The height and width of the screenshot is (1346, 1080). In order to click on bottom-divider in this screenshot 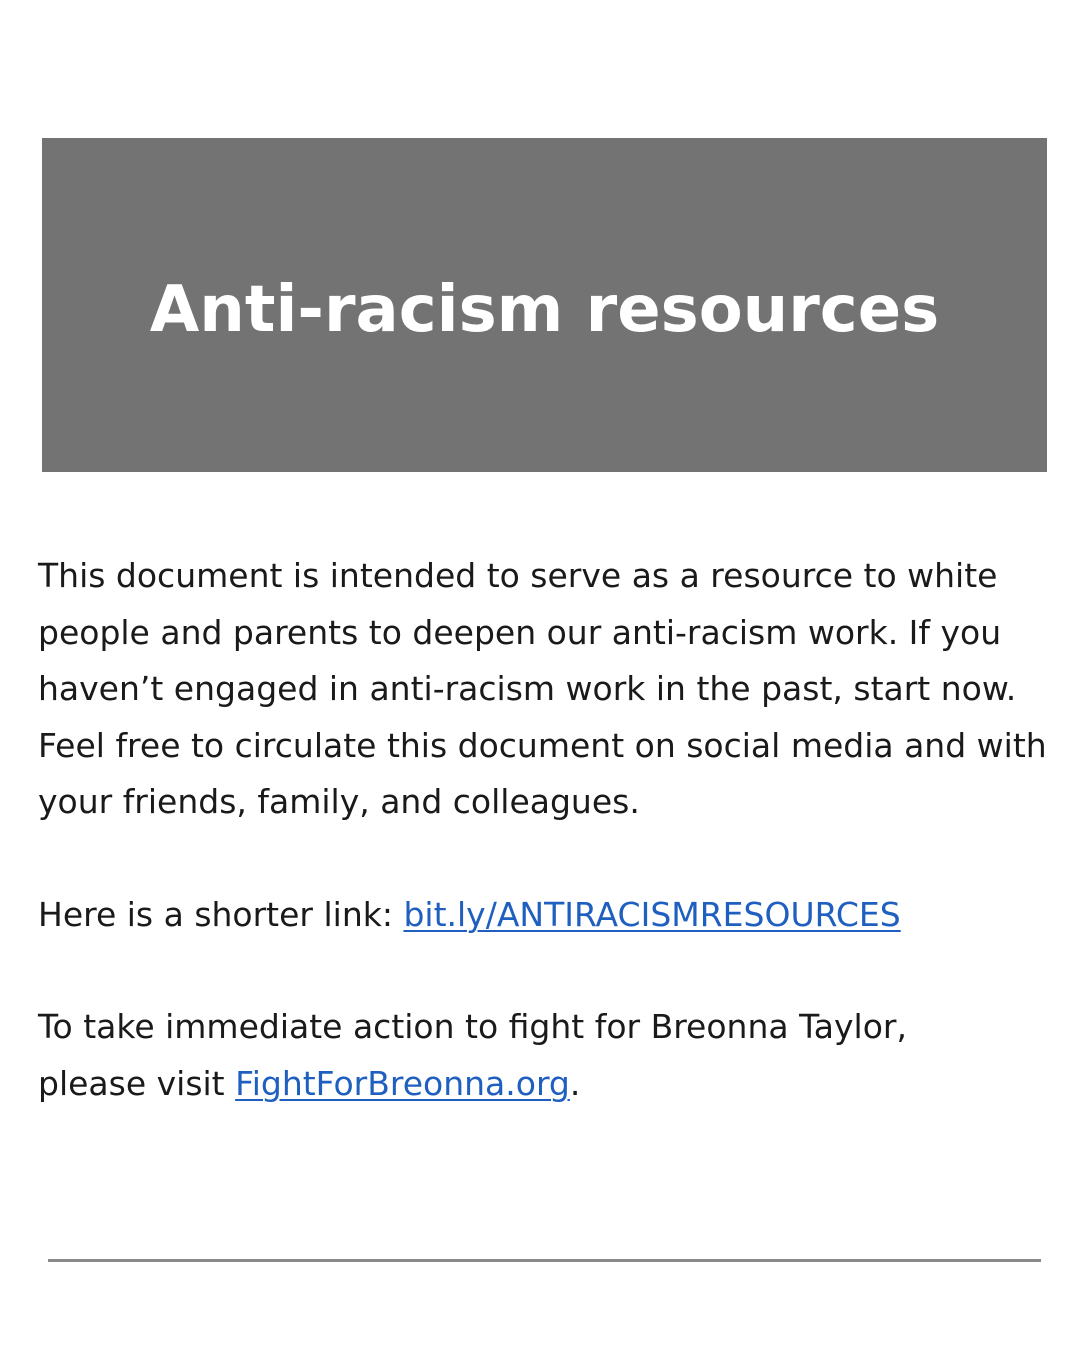, I will do `click(544, 1260)`.